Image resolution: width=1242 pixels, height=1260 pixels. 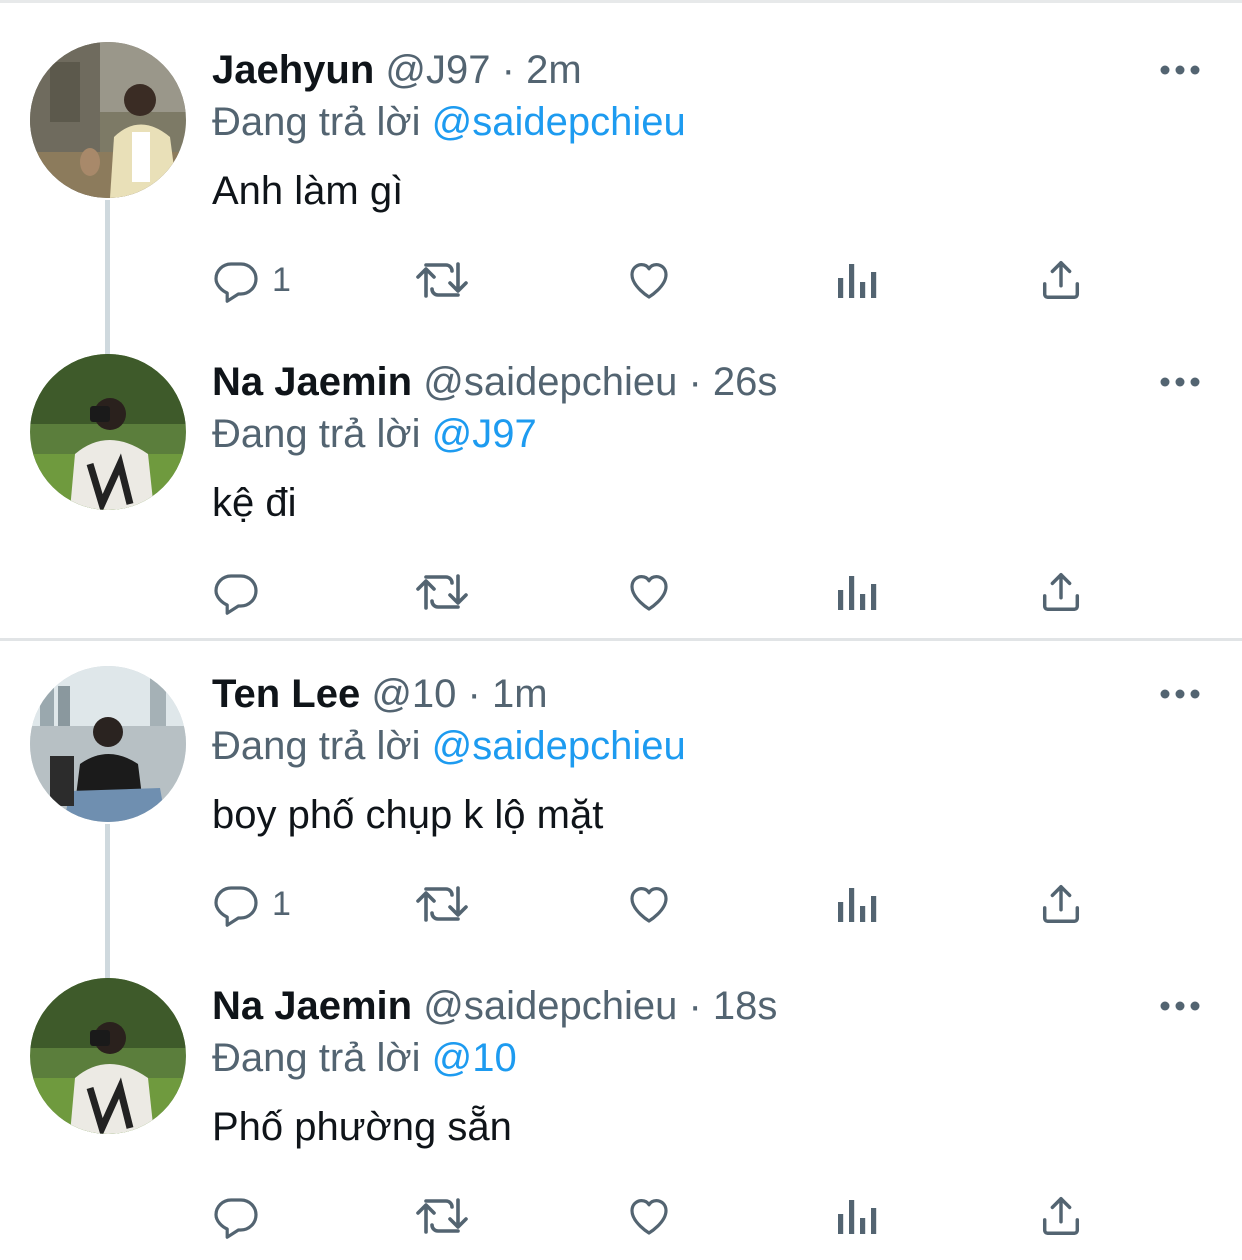 I want to click on display-name: Ten Lee, so click(x=286, y=694).